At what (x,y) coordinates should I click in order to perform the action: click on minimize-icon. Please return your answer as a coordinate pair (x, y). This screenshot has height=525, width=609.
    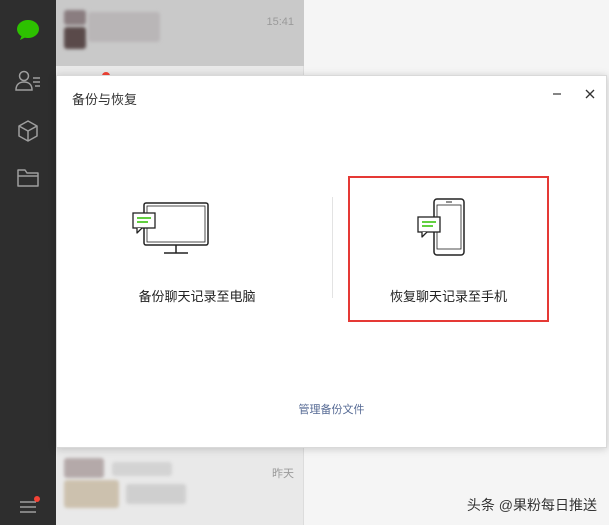
    Looking at the image, I should click on (557, 94).